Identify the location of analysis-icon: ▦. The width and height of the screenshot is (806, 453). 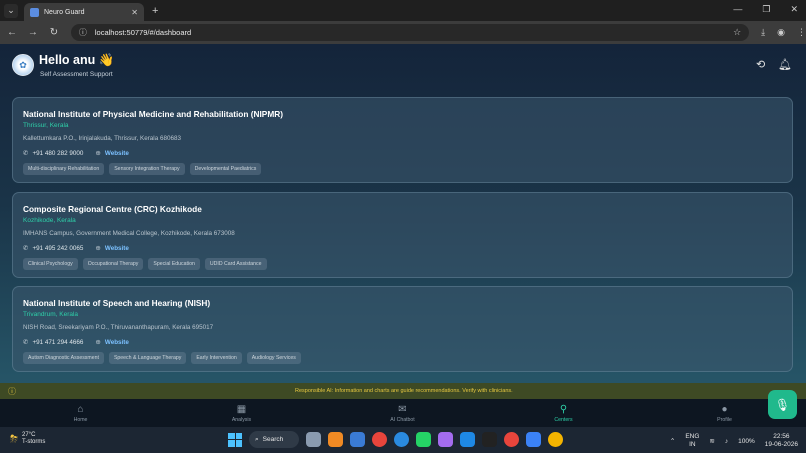
(241, 409).